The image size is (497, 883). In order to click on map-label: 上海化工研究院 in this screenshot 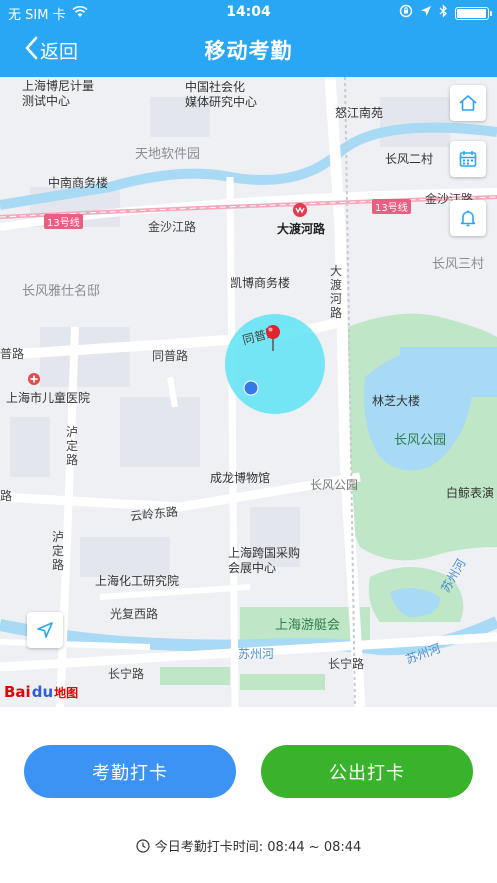, I will do `click(137, 581)`.